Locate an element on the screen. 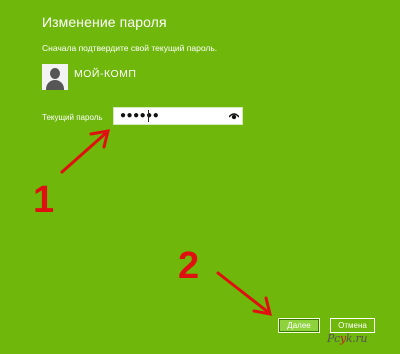  watermark: Pcyk.ru is located at coordinates (347, 338).